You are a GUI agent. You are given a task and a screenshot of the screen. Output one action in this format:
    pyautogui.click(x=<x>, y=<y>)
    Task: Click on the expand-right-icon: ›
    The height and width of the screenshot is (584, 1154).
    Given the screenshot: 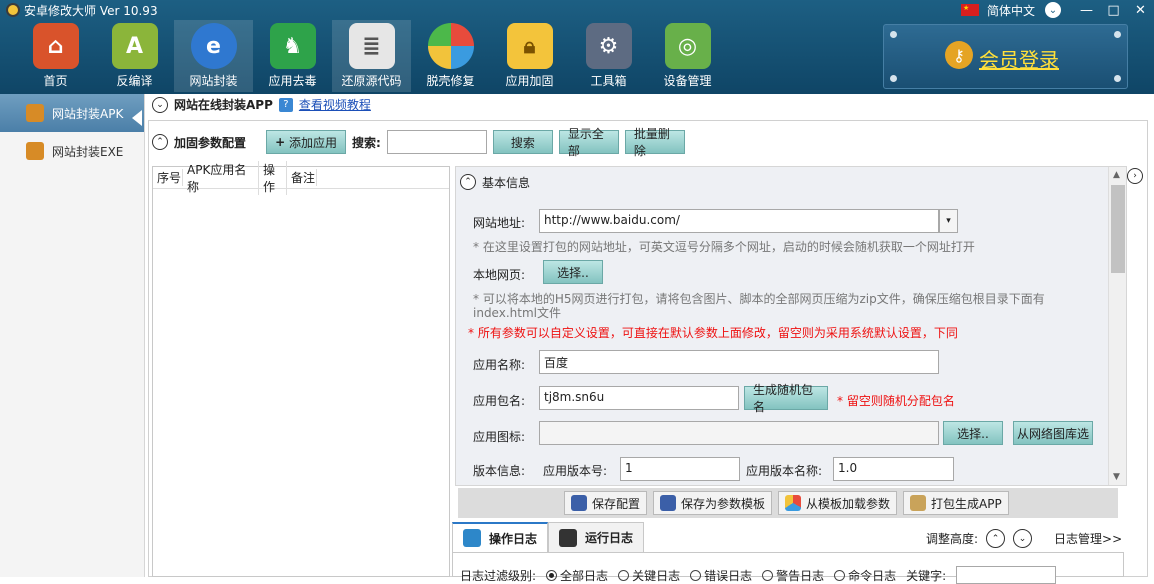 What is the action you would take?
    pyautogui.click(x=1135, y=176)
    